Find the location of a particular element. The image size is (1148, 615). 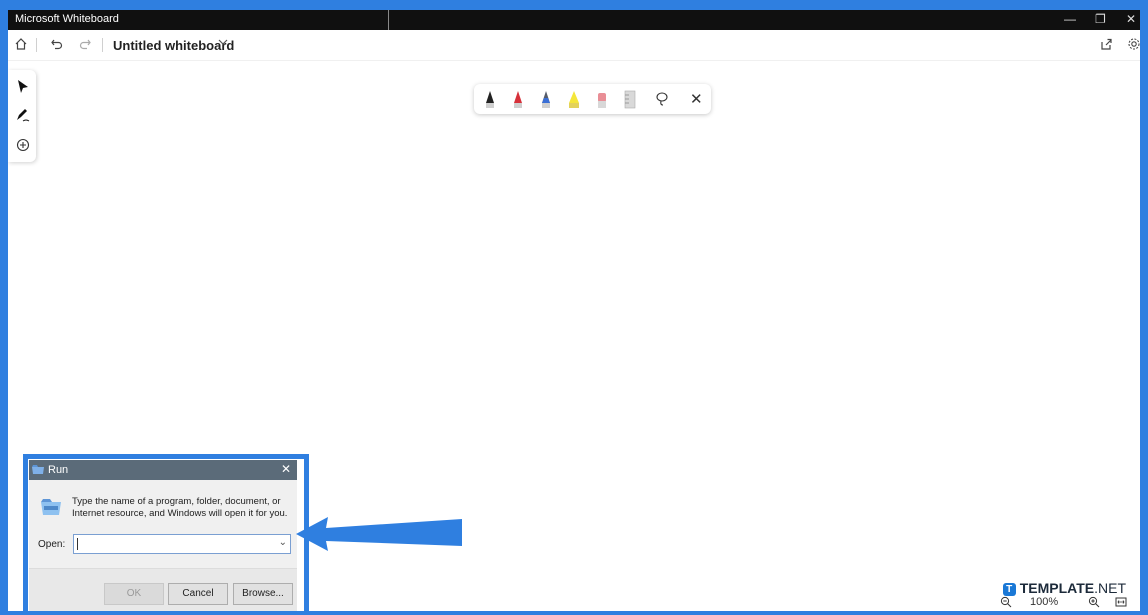

pen-toolbar: ✕ is located at coordinates (592, 99).